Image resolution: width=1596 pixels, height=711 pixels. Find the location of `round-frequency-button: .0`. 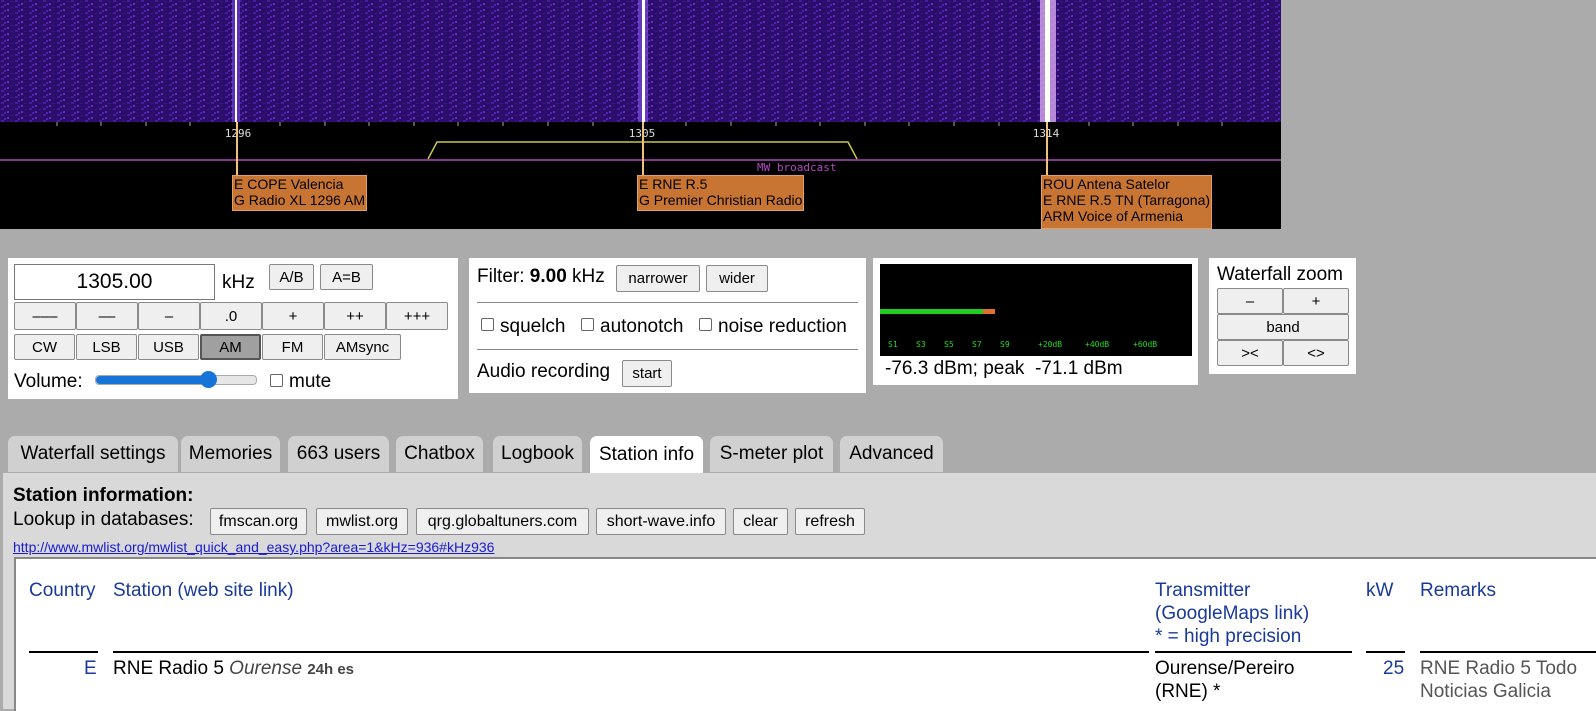

round-frequency-button: .0 is located at coordinates (231, 316).